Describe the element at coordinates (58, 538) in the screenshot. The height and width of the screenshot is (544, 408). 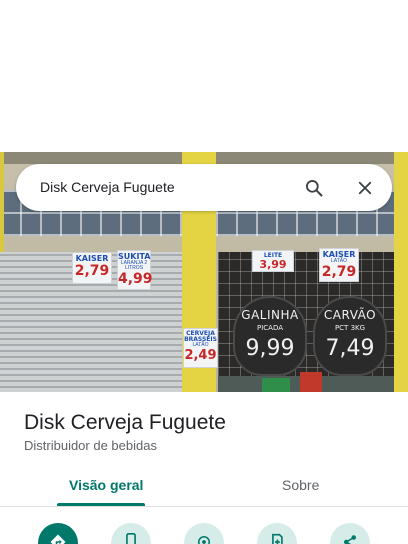
I see `directions-icon` at that location.